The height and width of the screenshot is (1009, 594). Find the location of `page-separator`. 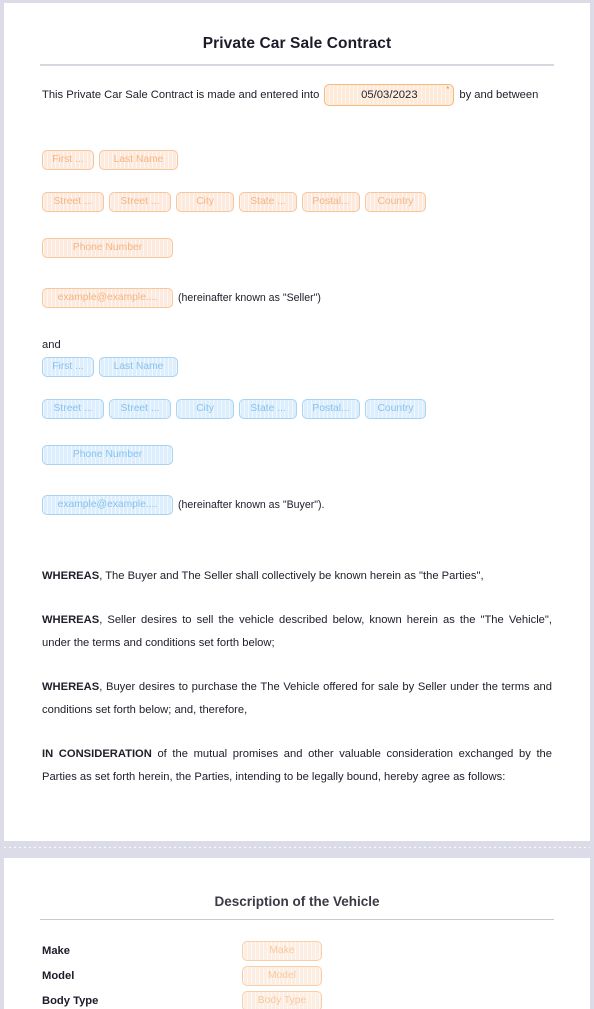

page-separator is located at coordinates (297, 849).